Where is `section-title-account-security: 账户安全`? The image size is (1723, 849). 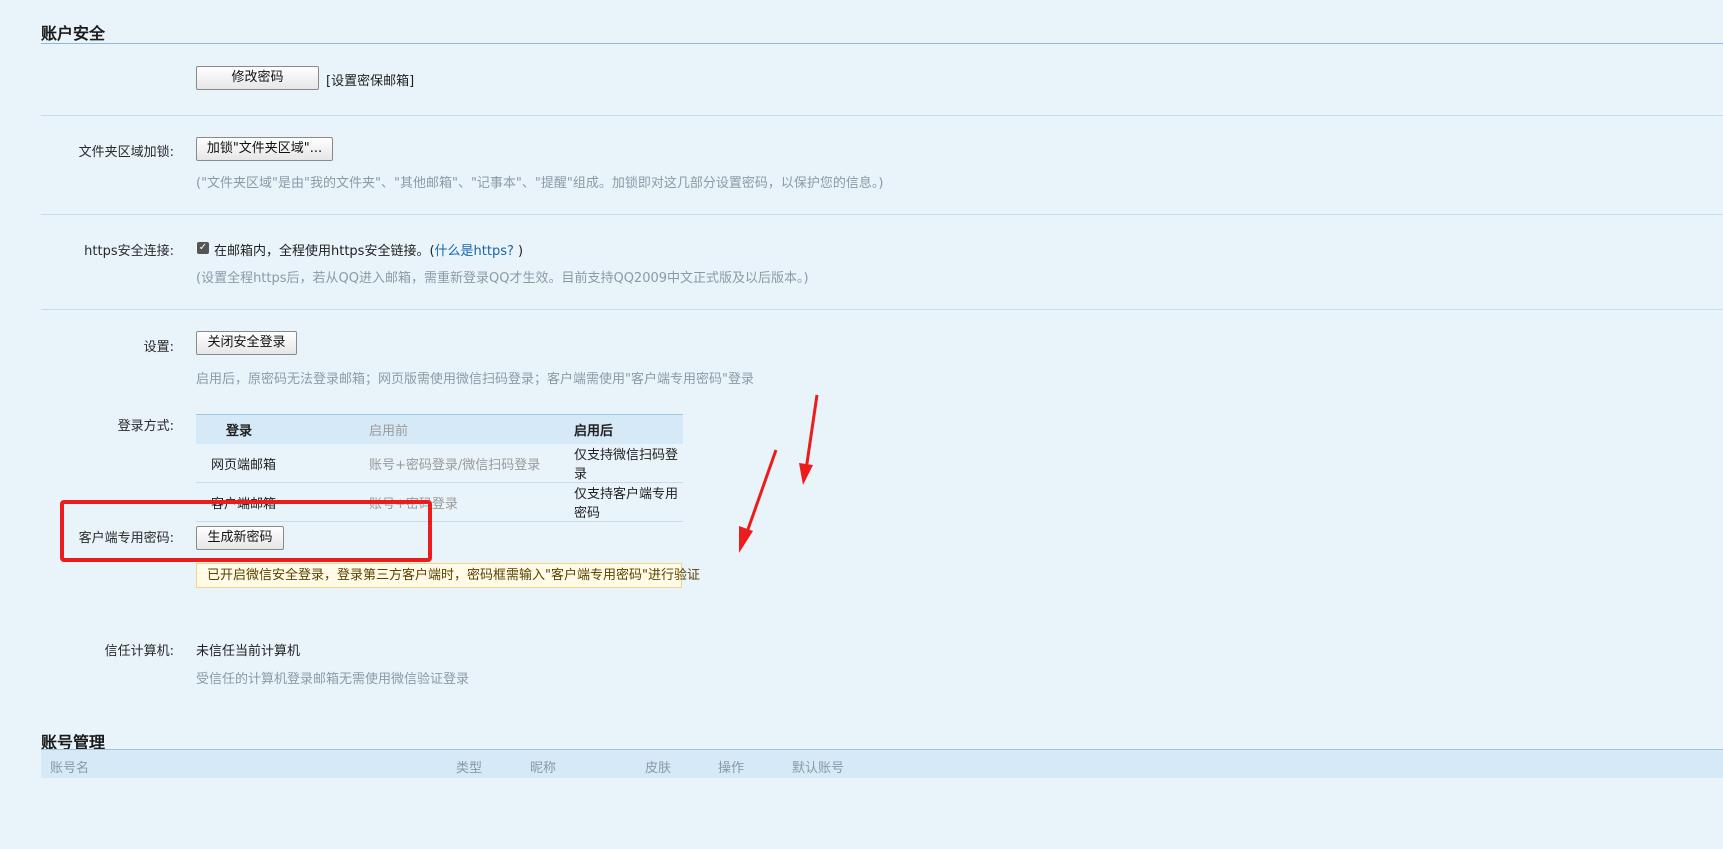
section-title-account-security: 账户安全 is located at coordinates (73, 33).